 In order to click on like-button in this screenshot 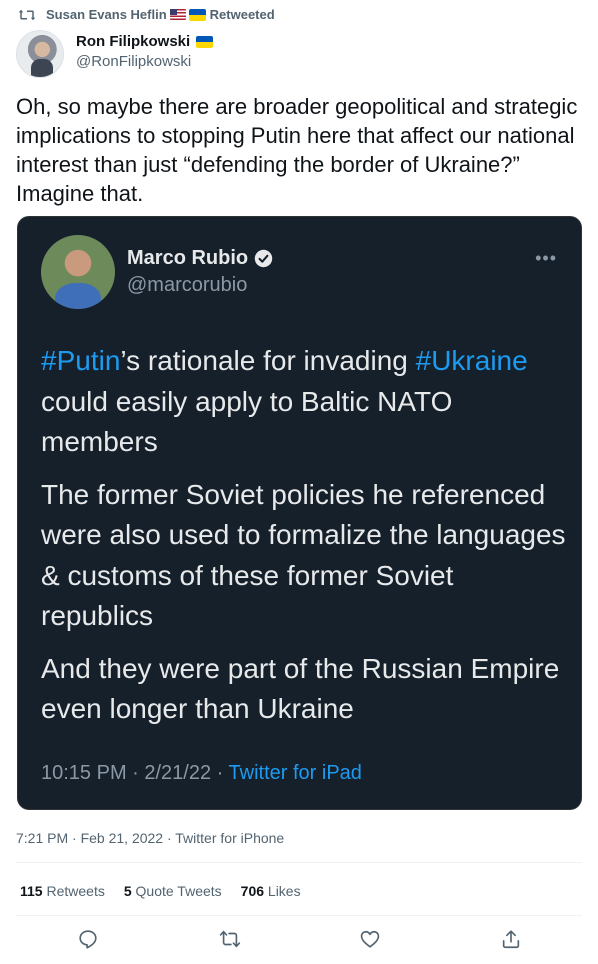, I will do `click(370, 939)`.